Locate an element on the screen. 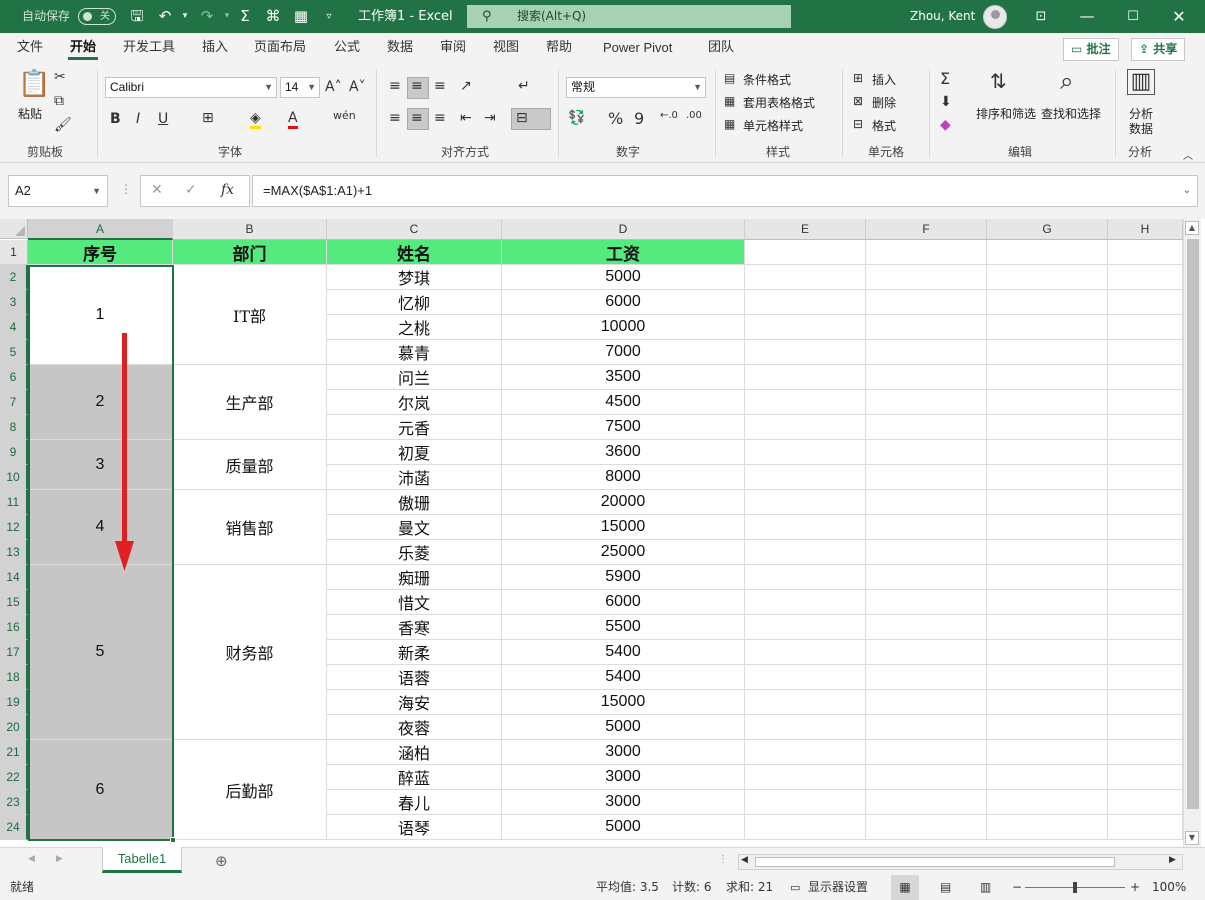 The height and width of the screenshot is (900, 1205). enter-icon: ✓ is located at coordinates (191, 190).